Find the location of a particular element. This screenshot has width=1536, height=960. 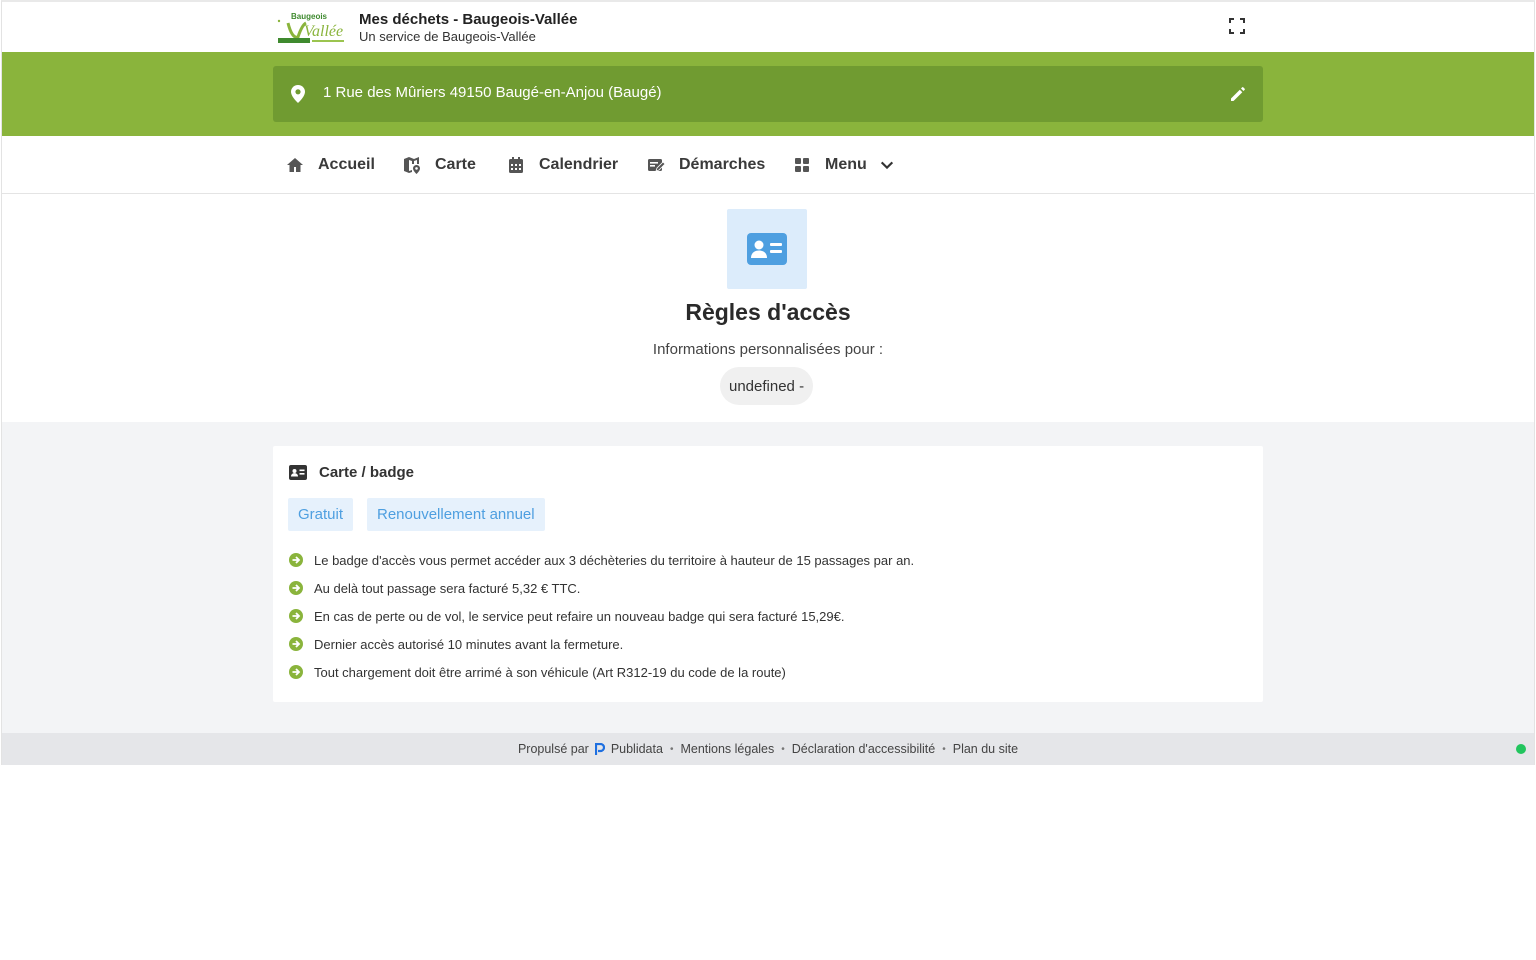

nav-label: Calendrier is located at coordinates (579, 164).